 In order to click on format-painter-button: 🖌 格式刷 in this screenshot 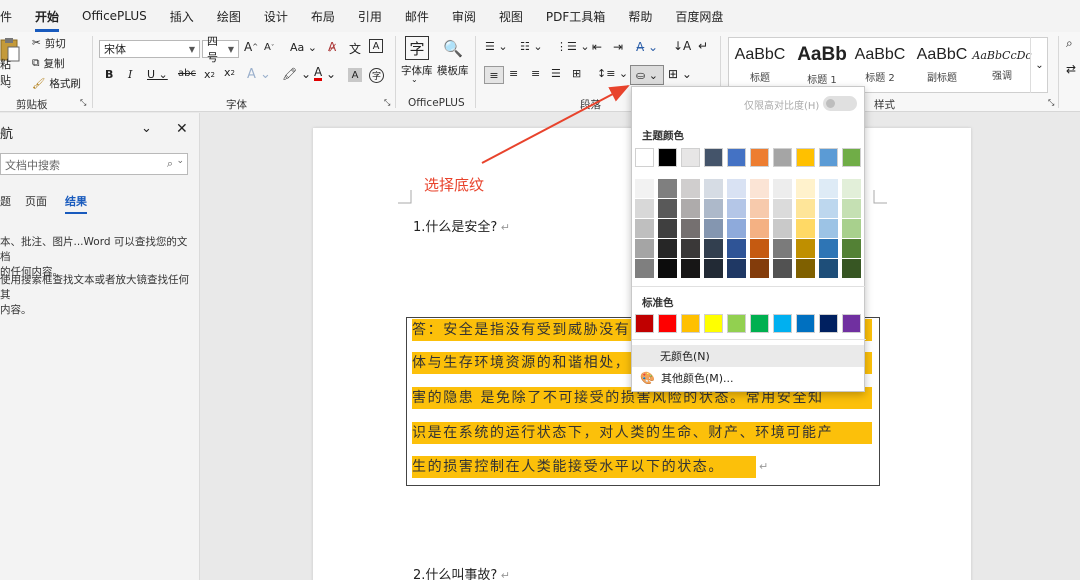, I will do `click(56, 83)`.